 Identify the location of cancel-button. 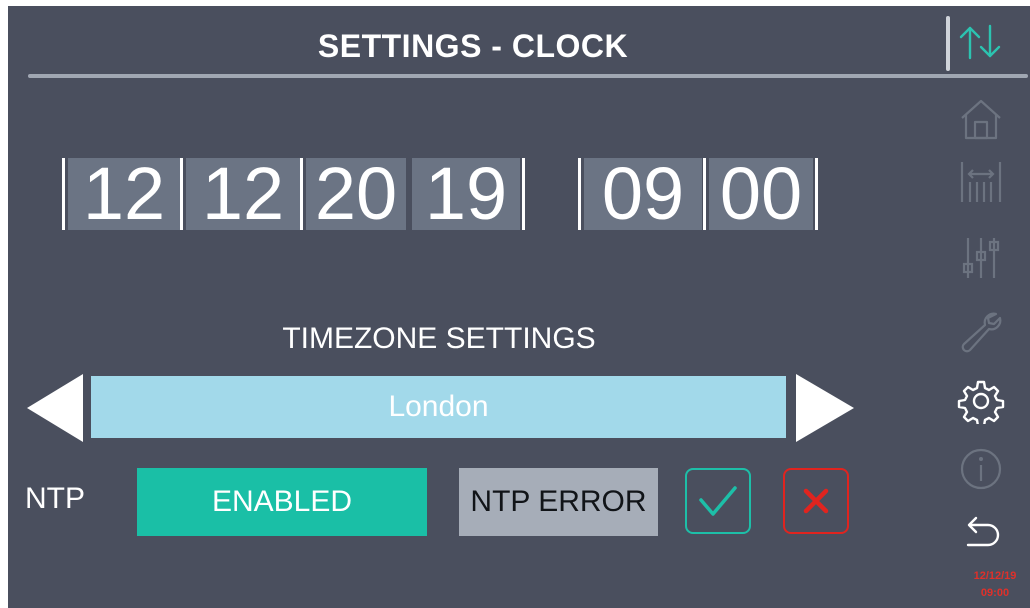
(816, 501).